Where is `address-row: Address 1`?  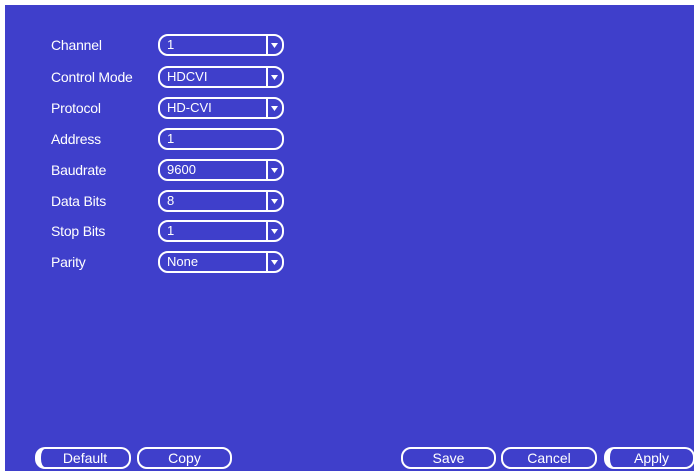 address-row: Address 1 is located at coordinates (155, 139).